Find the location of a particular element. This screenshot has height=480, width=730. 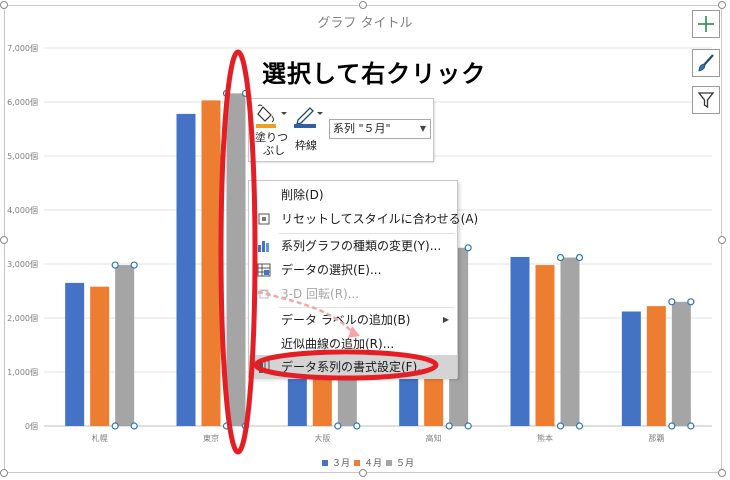

legend-item-series-5: ５月 is located at coordinates (400, 462).